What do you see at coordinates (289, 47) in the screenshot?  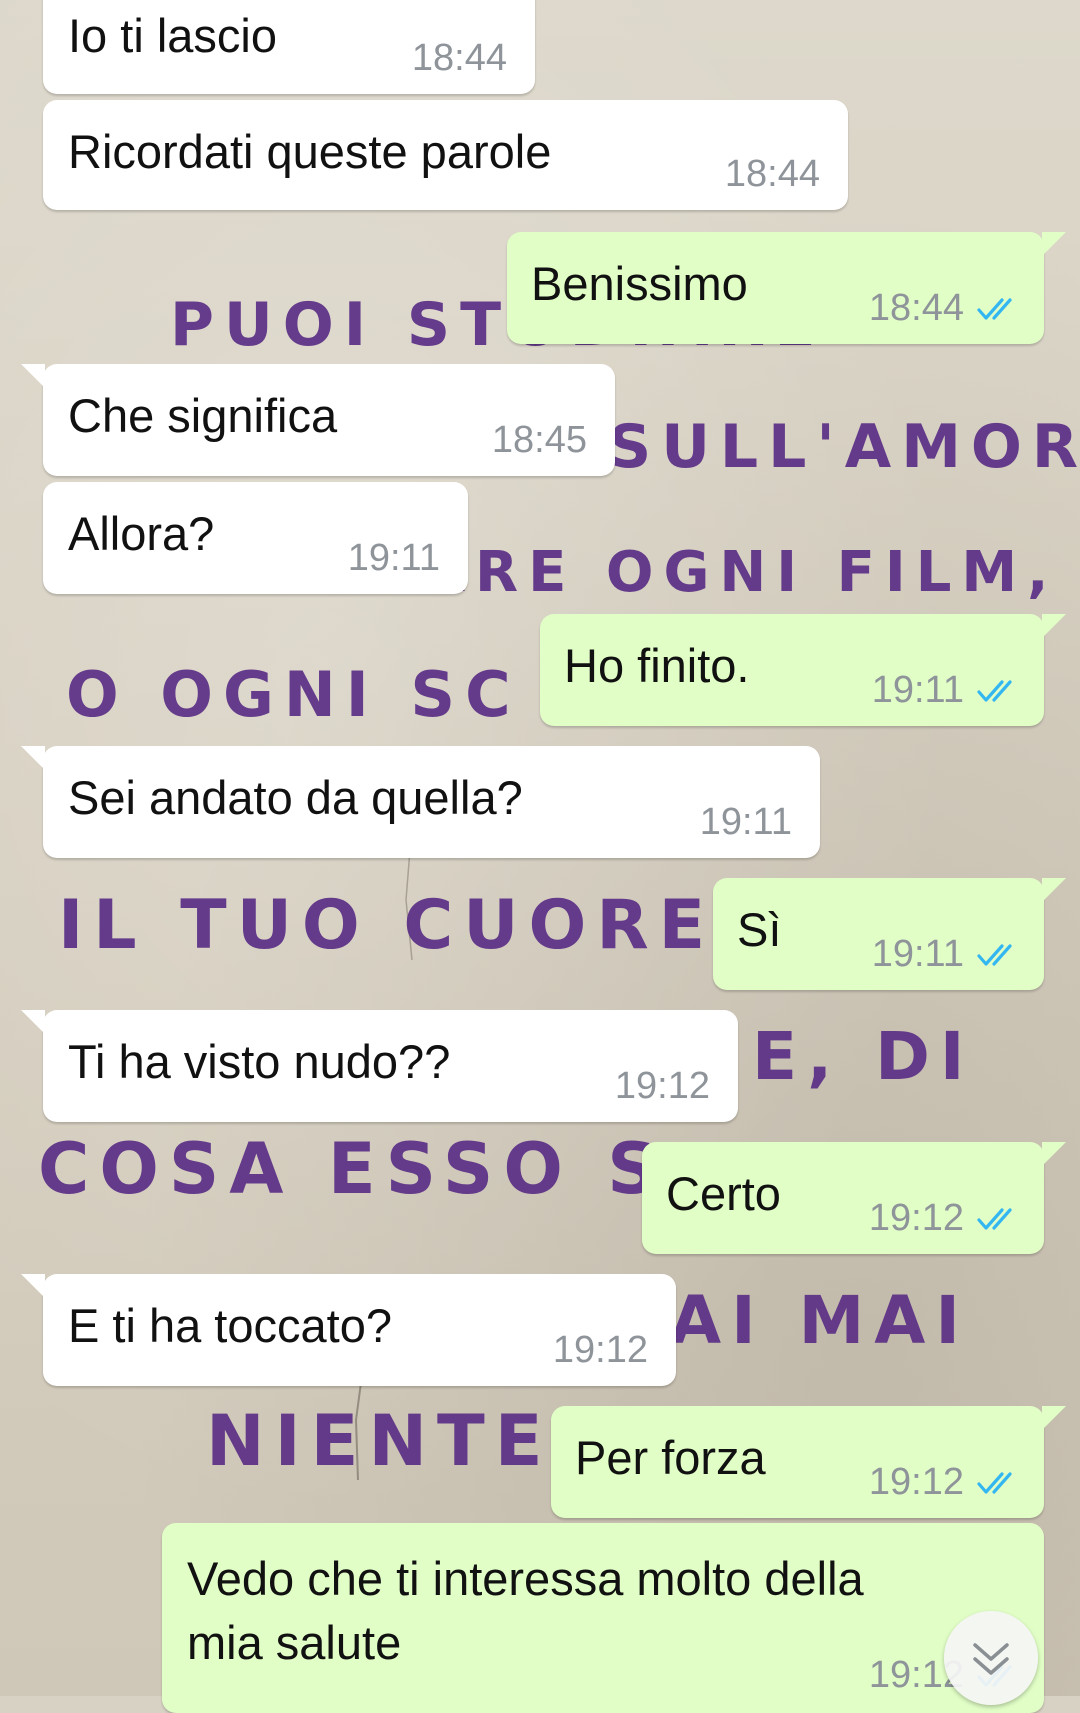 I see `incoming-message: Io ti lascio 18:44` at bounding box center [289, 47].